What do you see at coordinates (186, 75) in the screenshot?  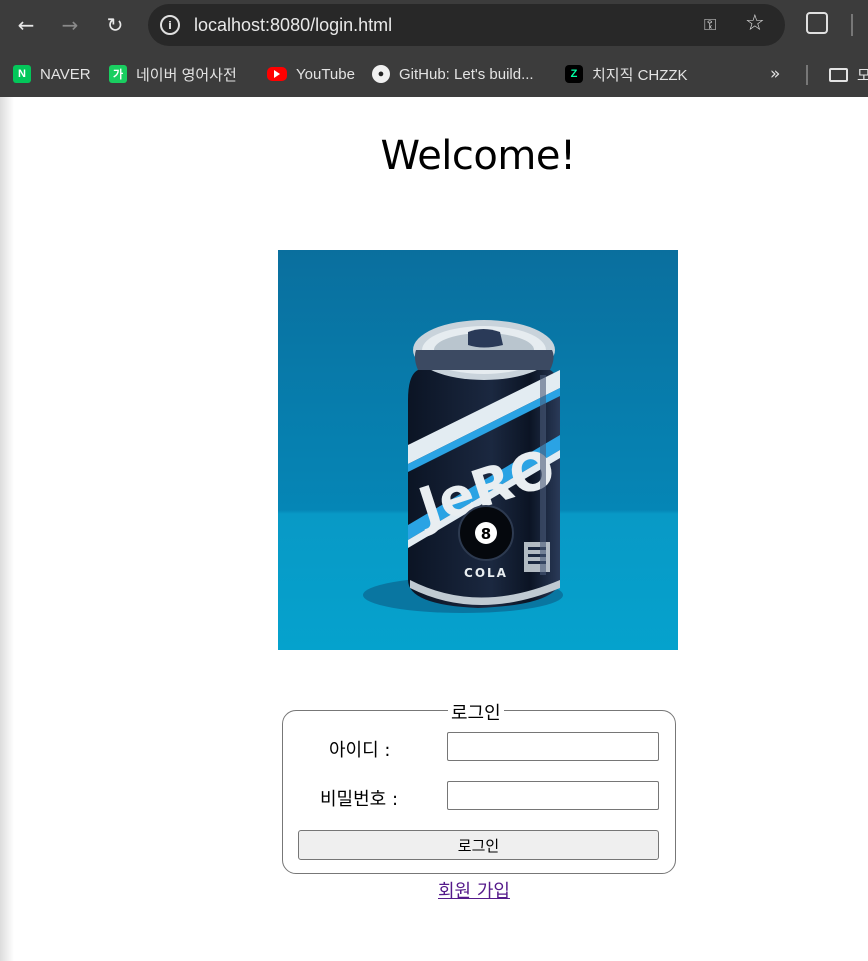 I see `bookmark-label: 네이버 영어사전` at bounding box center [186, 75].